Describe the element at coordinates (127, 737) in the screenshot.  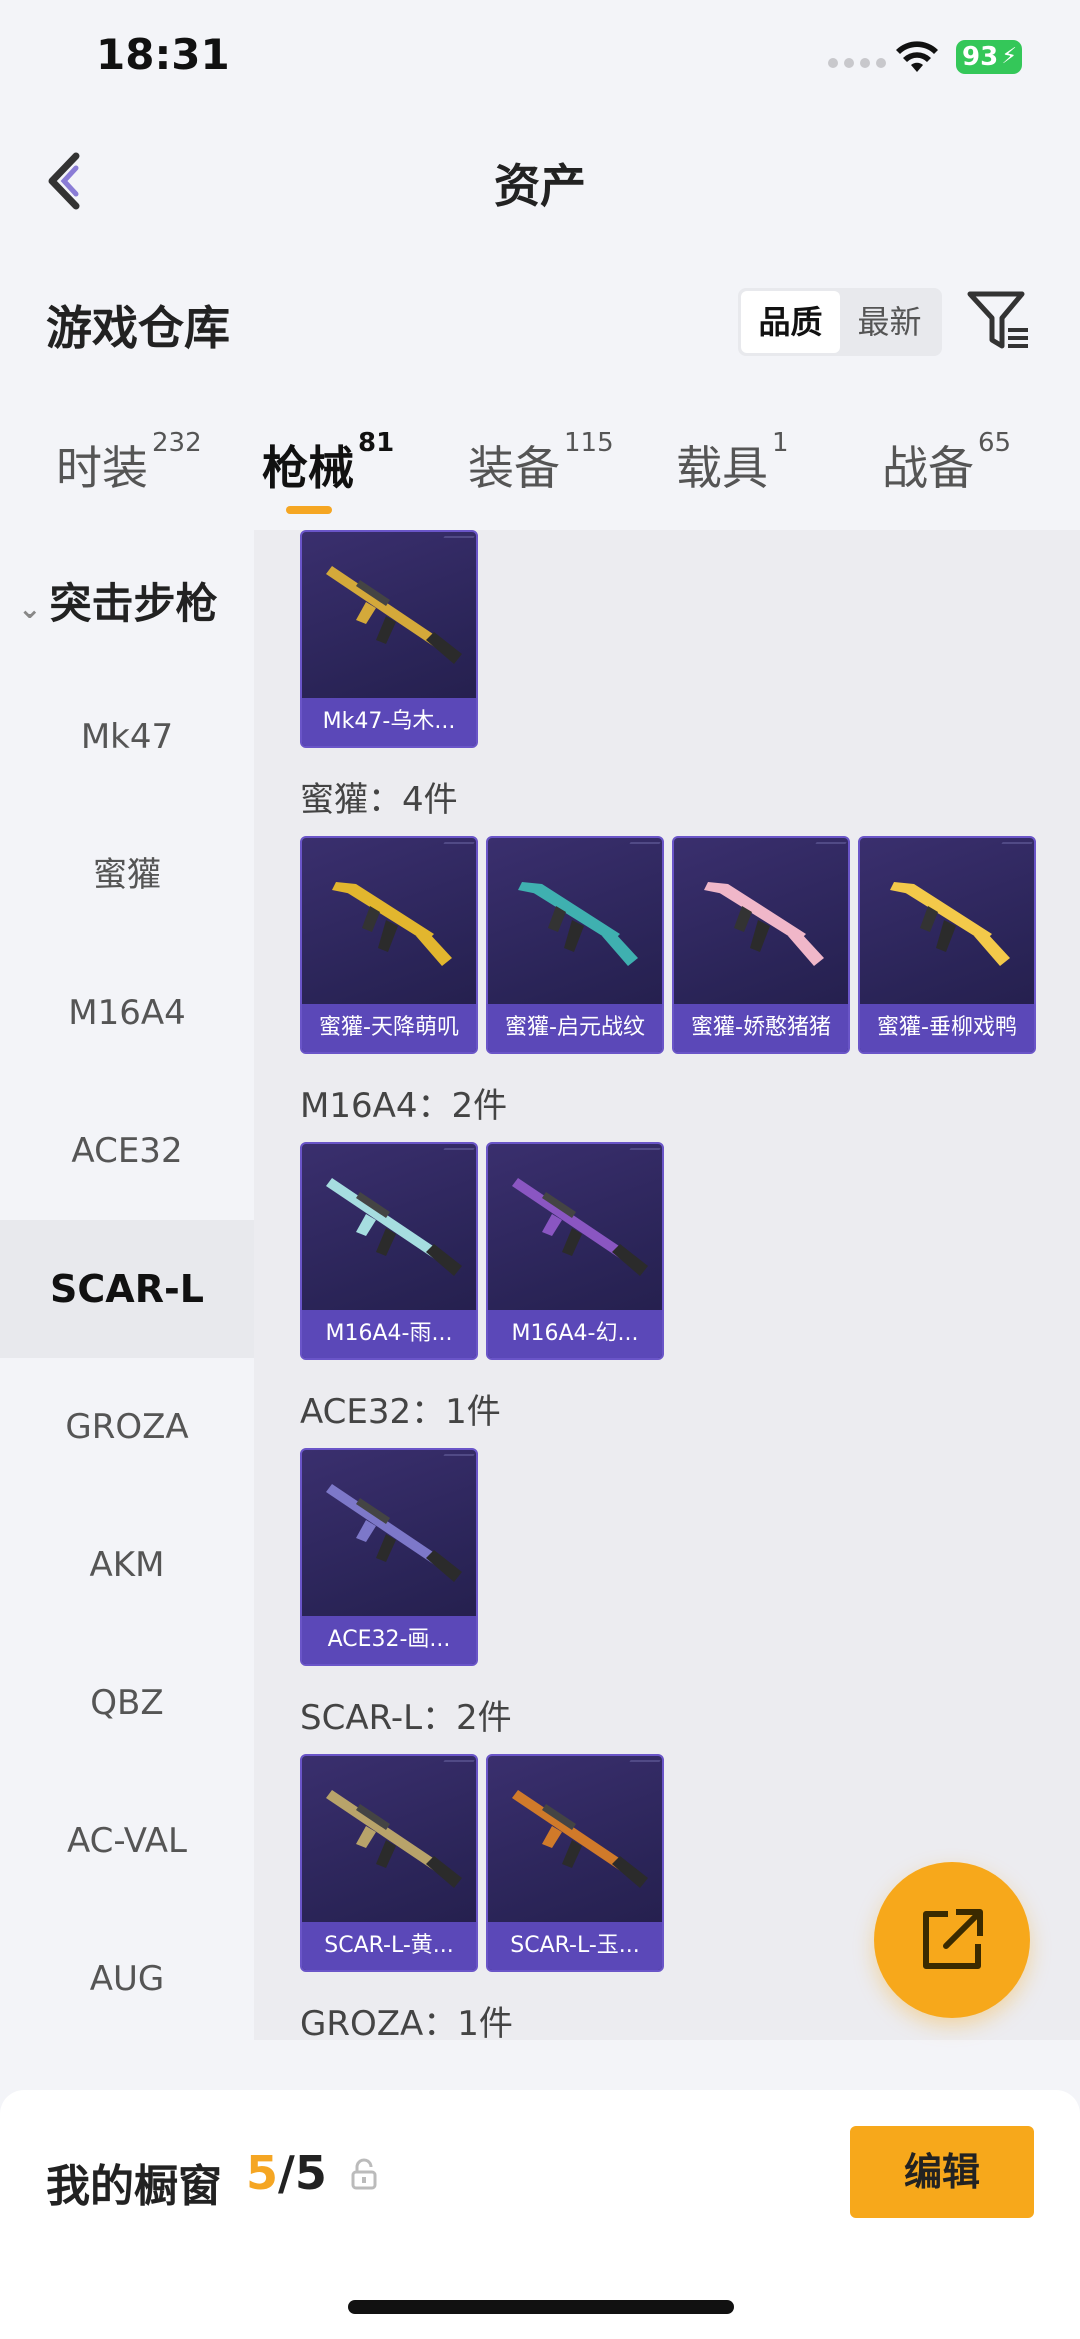
I see `sidebar-item-mk47: Mk47` at that location.